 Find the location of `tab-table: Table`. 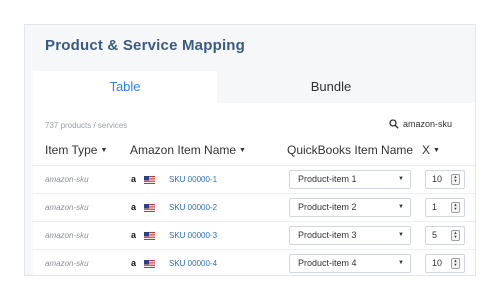

tab-table: Table is located at coordinates (125, 87).